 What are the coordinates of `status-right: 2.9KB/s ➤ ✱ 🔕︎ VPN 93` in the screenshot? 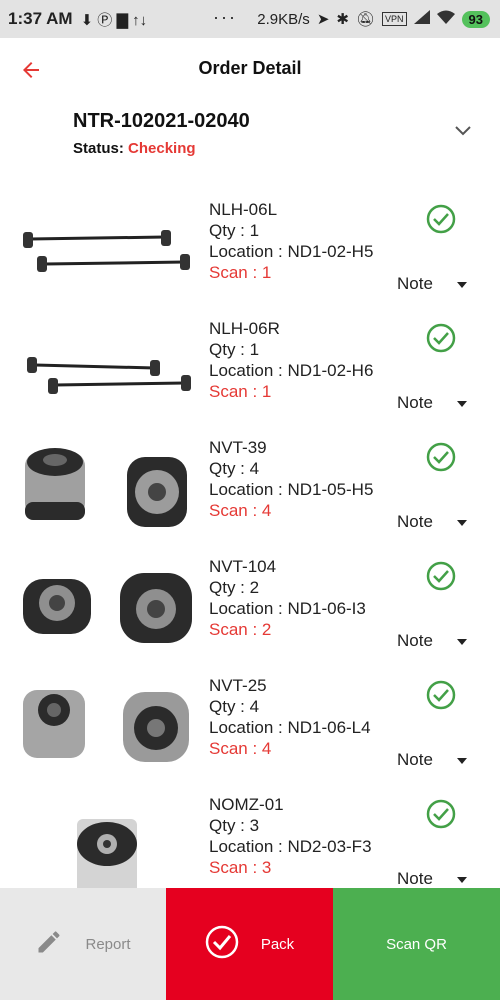 It's located at (373, 19).